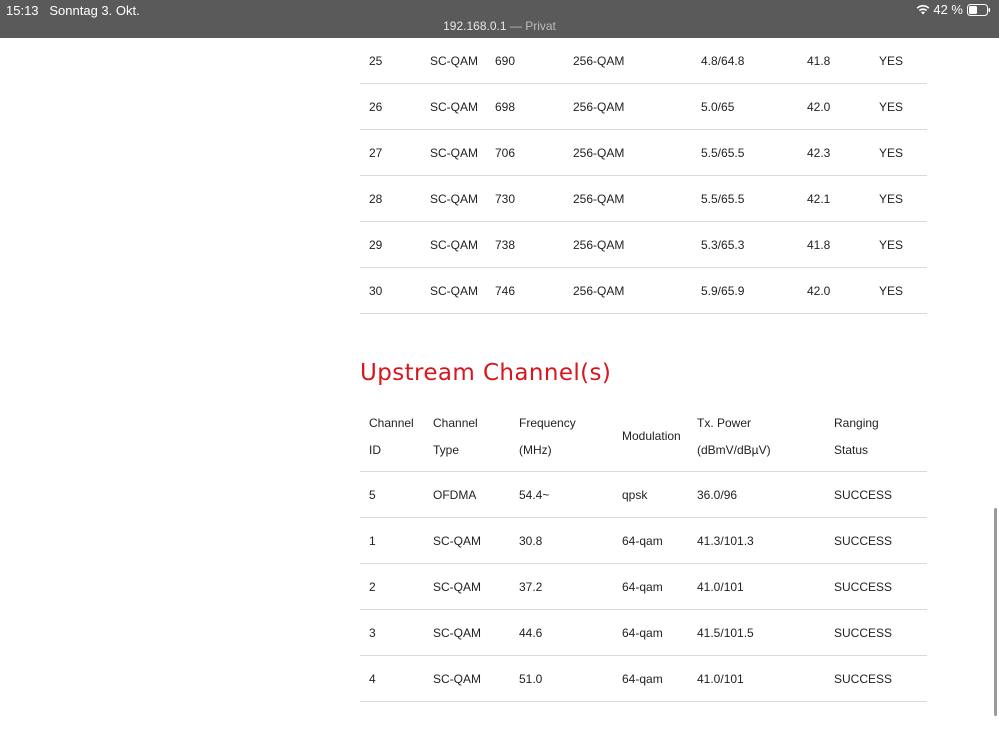  Describe the element at coordinates (395, 106) in the screenshot. I see `cell-channel-id: 26` at that location.